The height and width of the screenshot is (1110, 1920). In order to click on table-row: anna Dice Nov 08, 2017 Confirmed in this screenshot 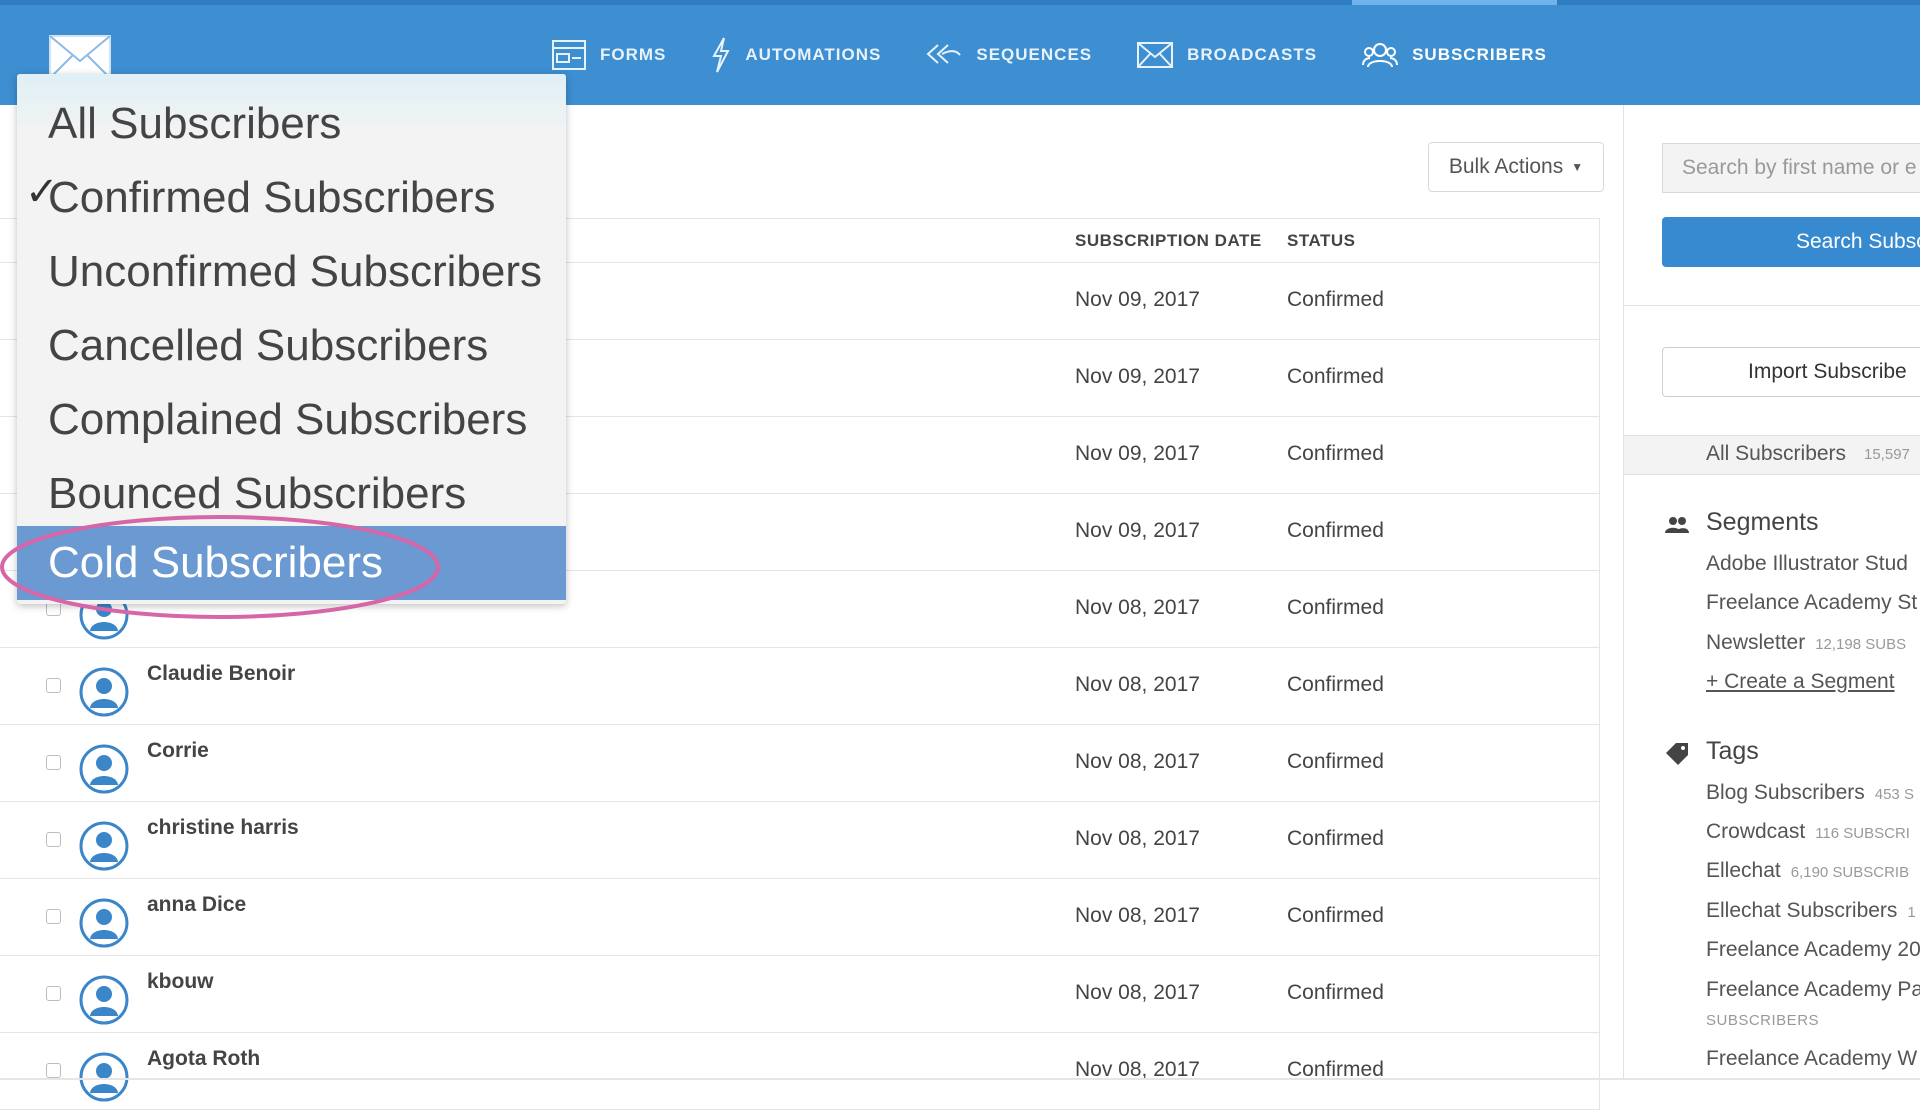, I will do `click(799, 917)`.